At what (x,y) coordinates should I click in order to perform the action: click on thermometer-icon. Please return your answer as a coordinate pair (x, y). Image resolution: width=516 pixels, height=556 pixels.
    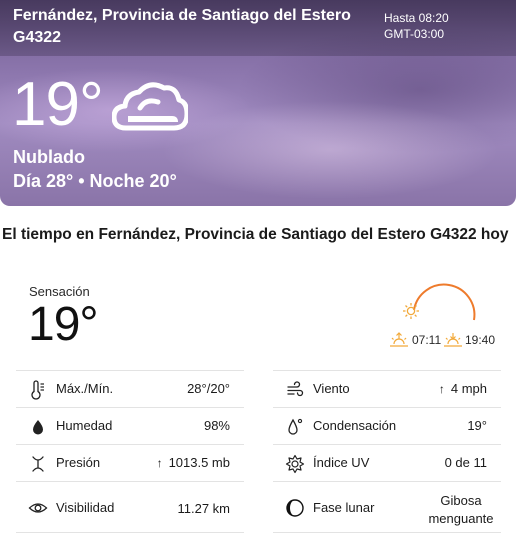
    Looking at the image, I should click on (37, 390).